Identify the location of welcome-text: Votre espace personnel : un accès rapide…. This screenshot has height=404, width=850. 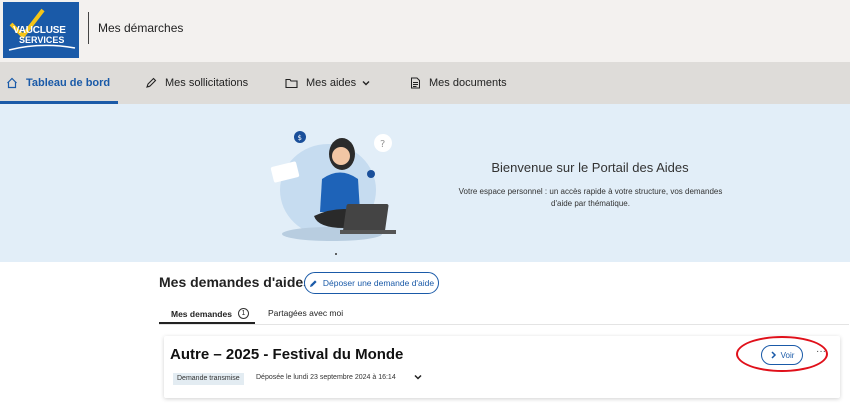
(590, 197).